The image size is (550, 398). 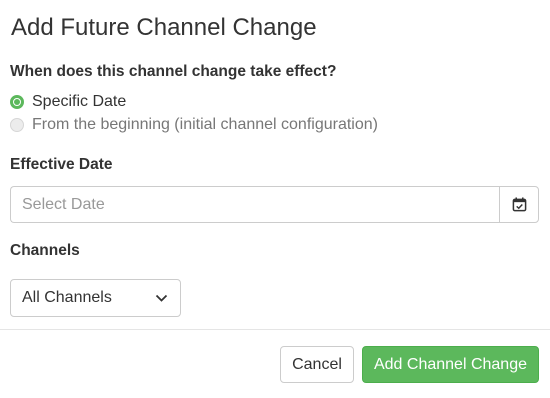 I want to click on date-picker-button, so click(x=519, y=204).